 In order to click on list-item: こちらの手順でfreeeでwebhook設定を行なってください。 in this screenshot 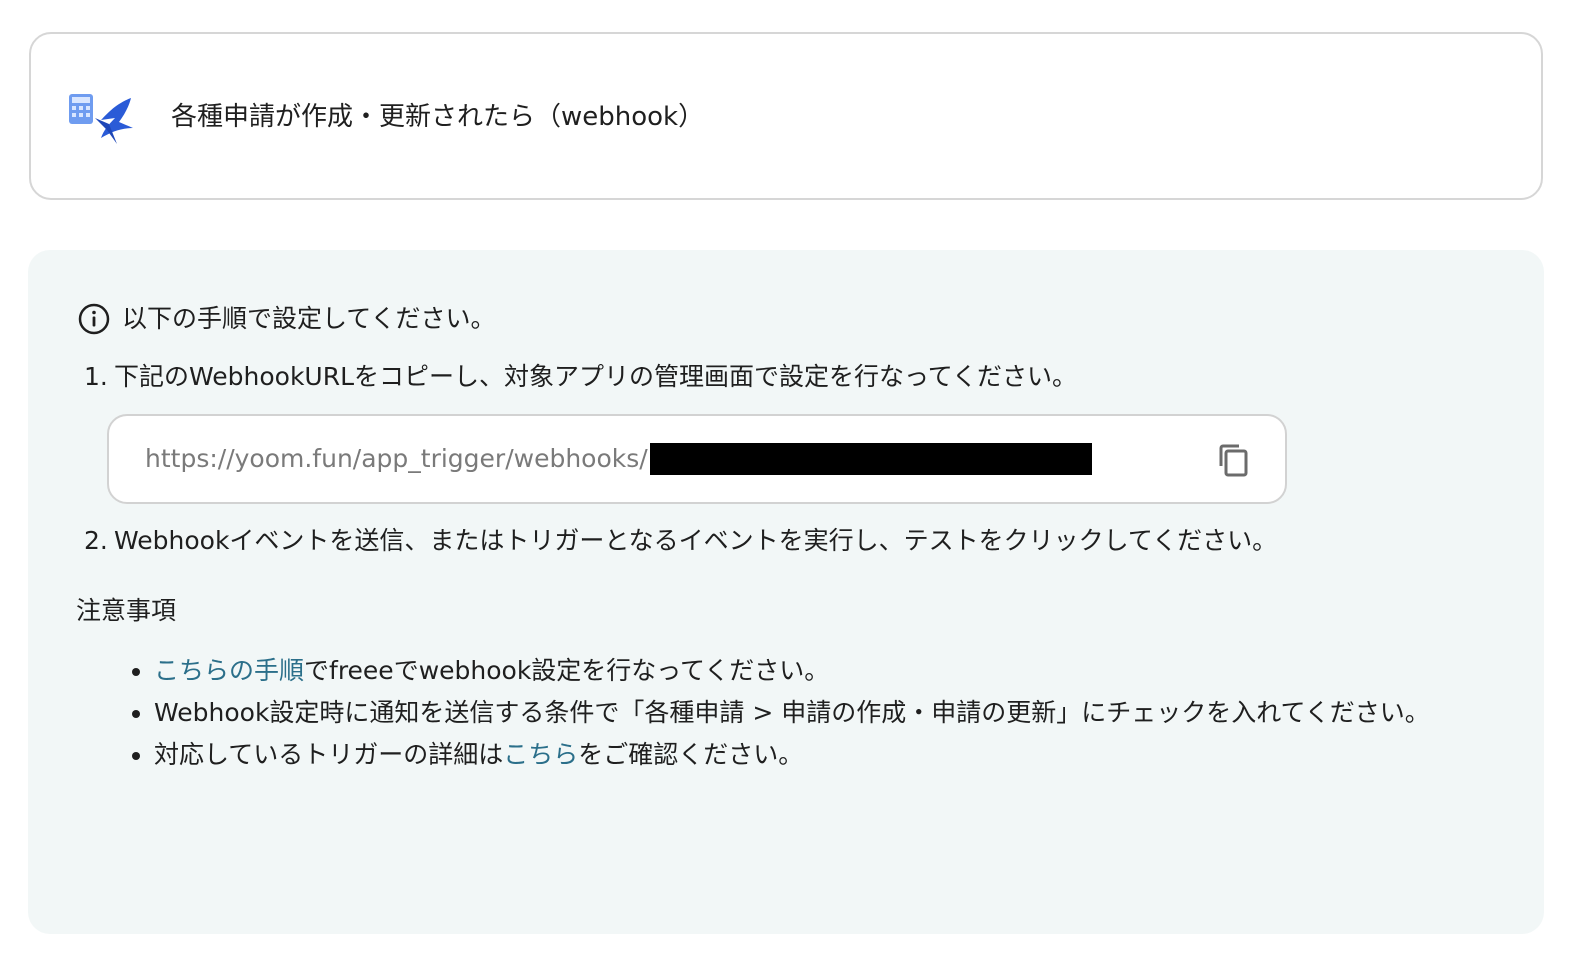, I will do `click(824, 671)`.